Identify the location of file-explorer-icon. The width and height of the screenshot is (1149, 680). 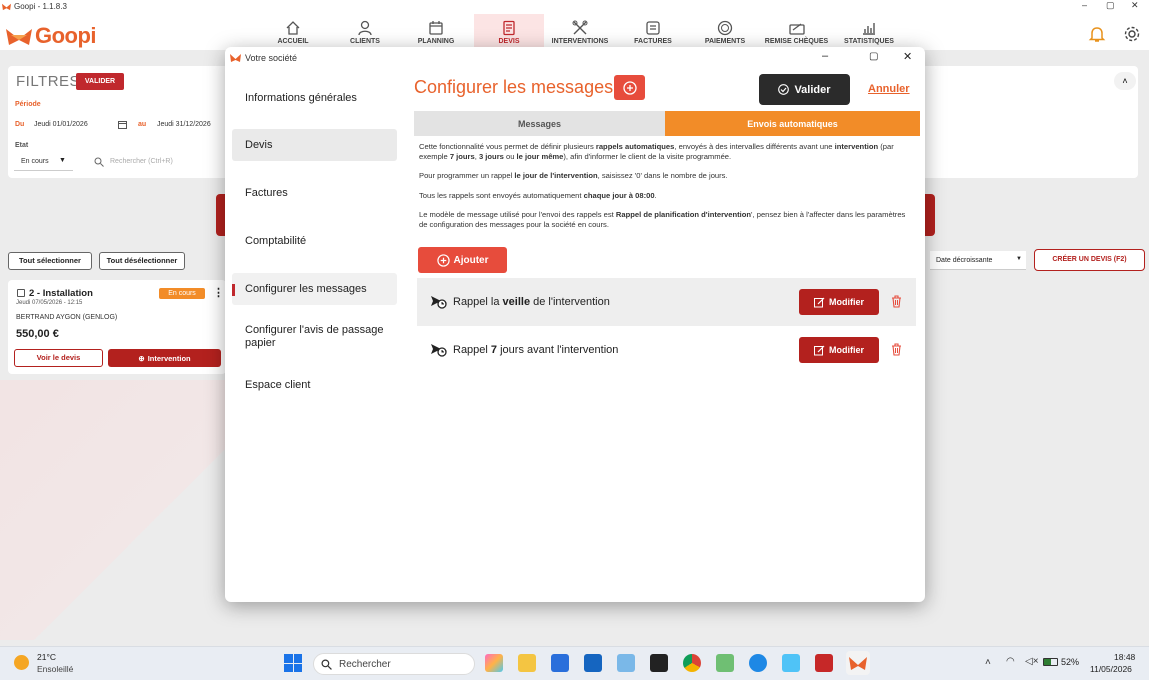
(527, 663).